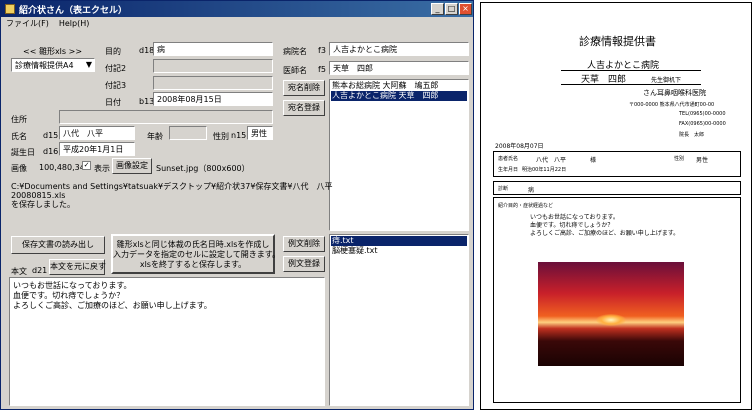 This screenshot has height=412, width=754. I want to click on list-item: 熊本お総病院 大阿蘇 鳩五郎, so click(399, 86).